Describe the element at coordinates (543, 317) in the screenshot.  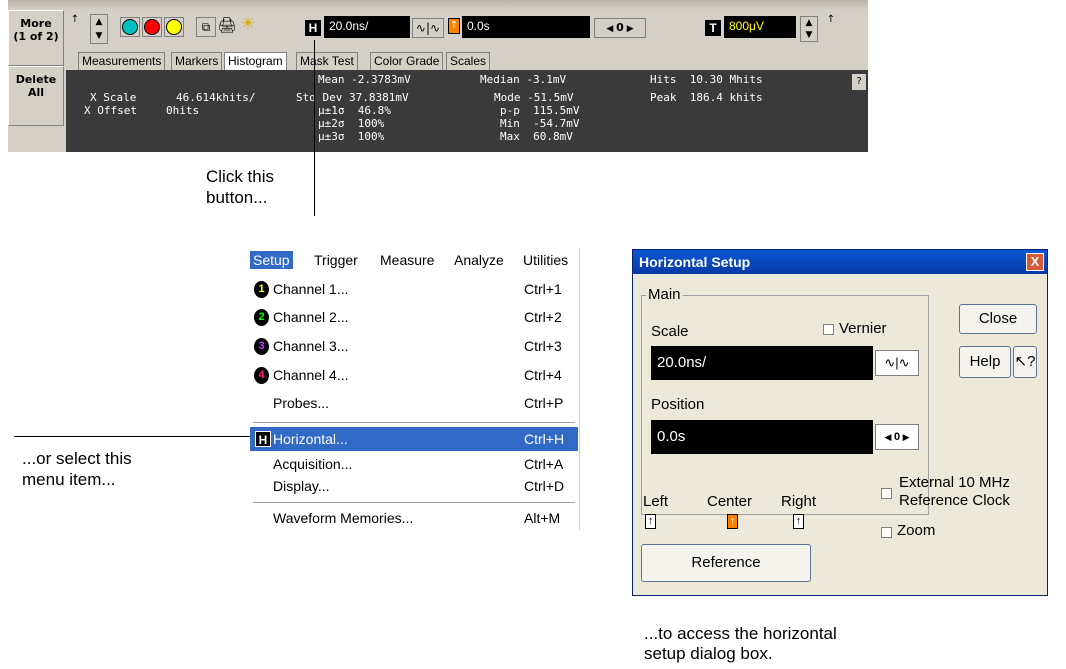
I see `menu-item-shortcut: Ctrl+2` at that location.